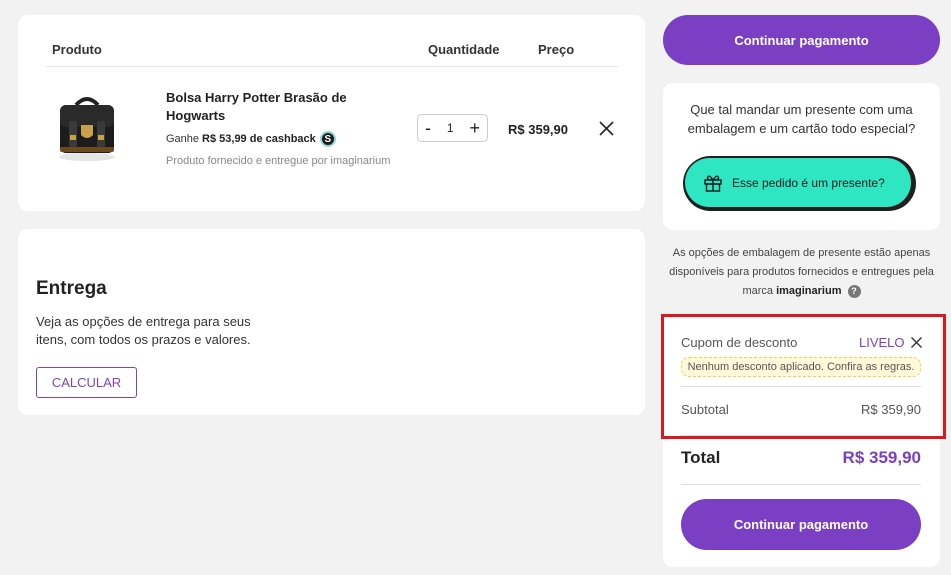  Describe the element at coordinates (327, 139) in the screenshot. I see `cashback-coin-icon: S` at that location.